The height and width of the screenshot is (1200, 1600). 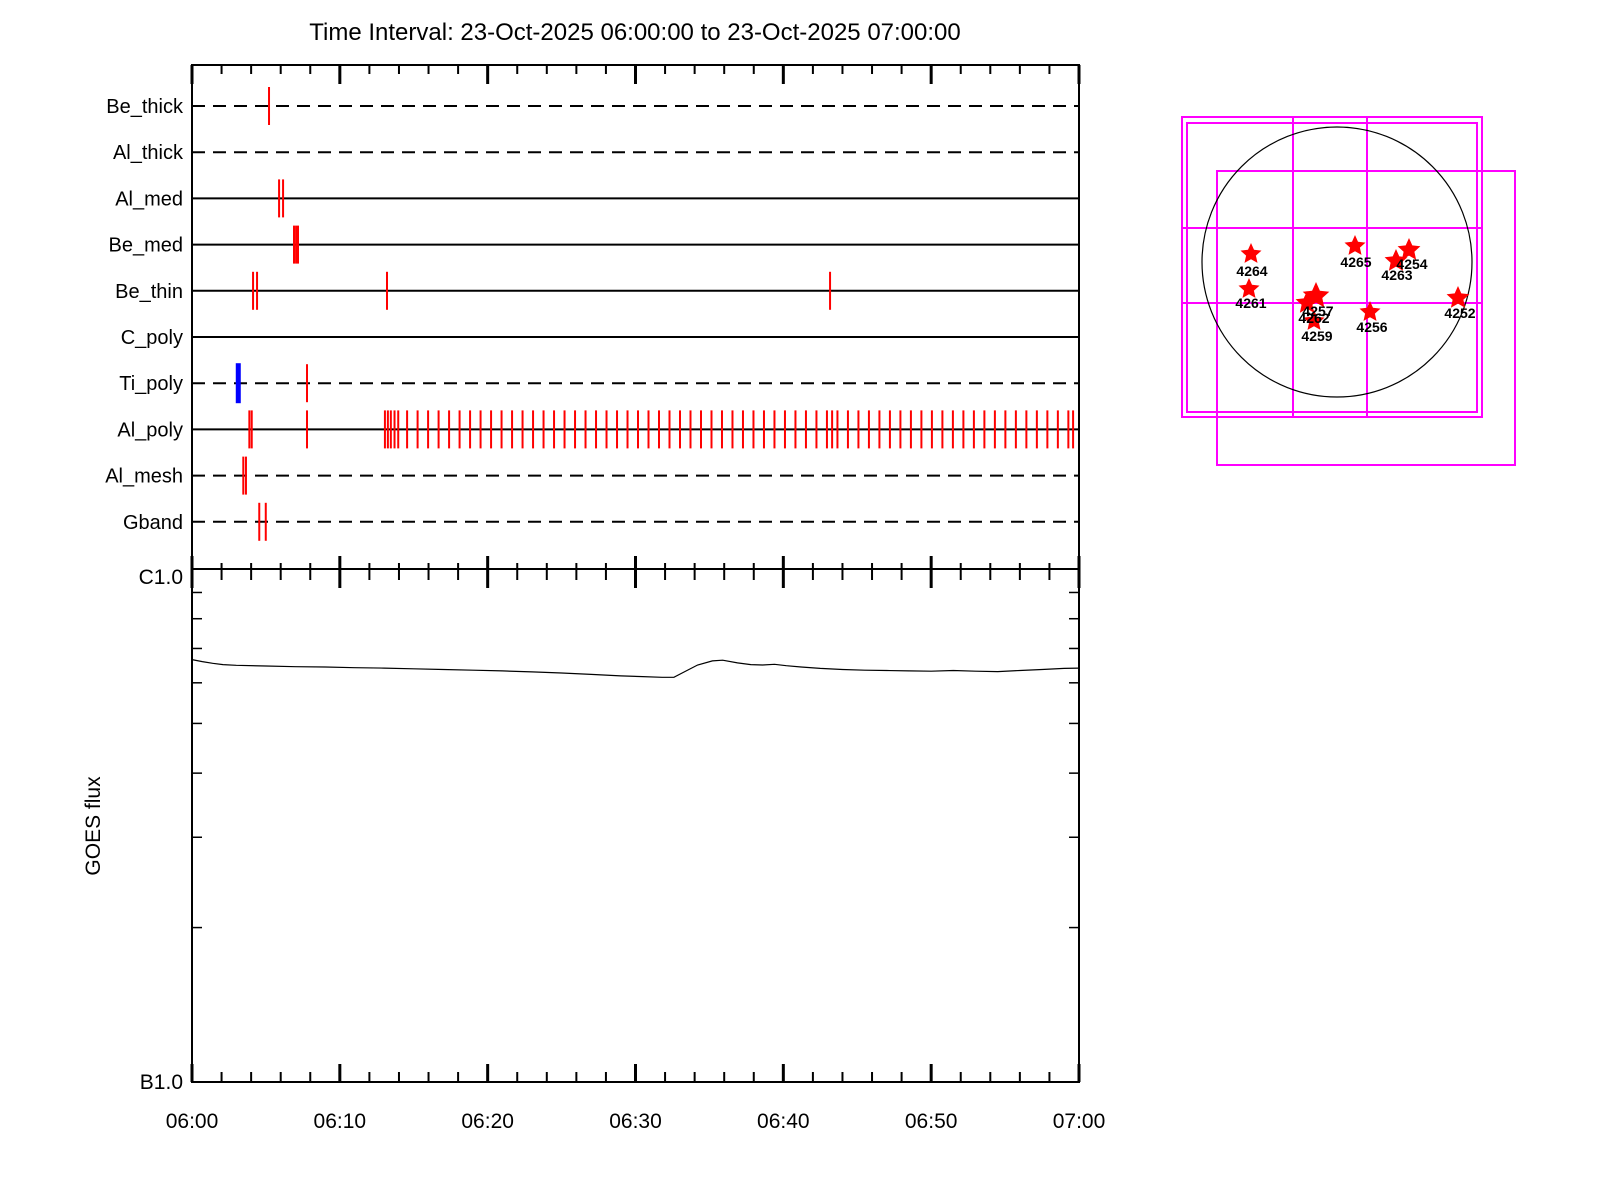 I want to click on active-region-label: 4261, so click(x=1250, y=303).